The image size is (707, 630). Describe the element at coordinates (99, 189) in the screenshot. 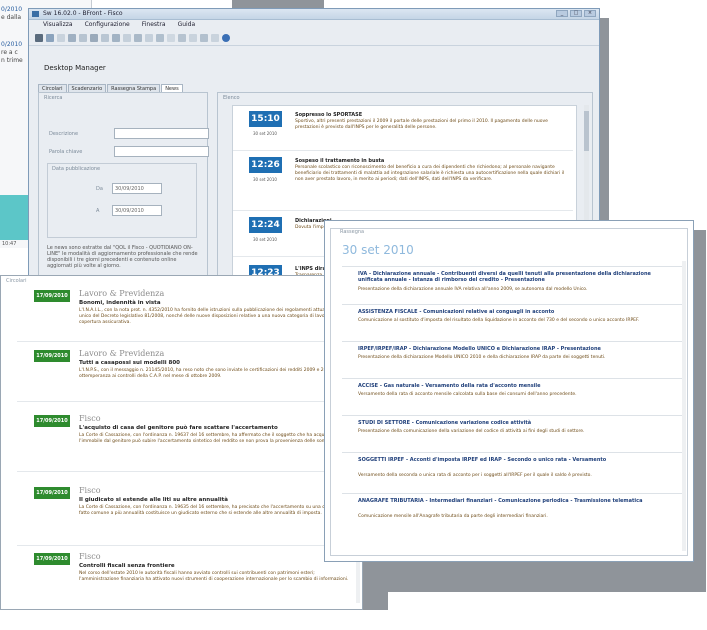

I see `date-from-label: Da` at that location.